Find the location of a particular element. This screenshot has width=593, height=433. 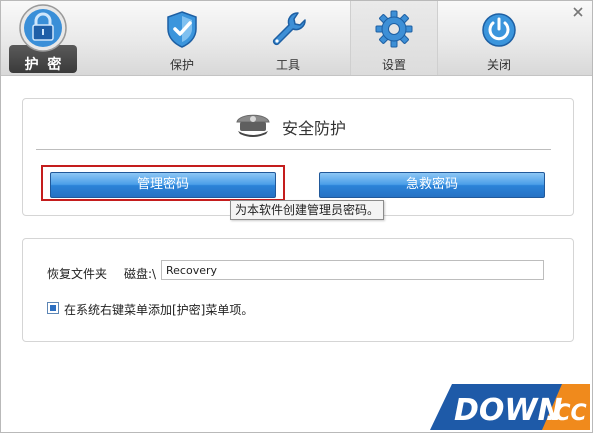

tab-close: 关闭 is located at coordinates (499, 38).